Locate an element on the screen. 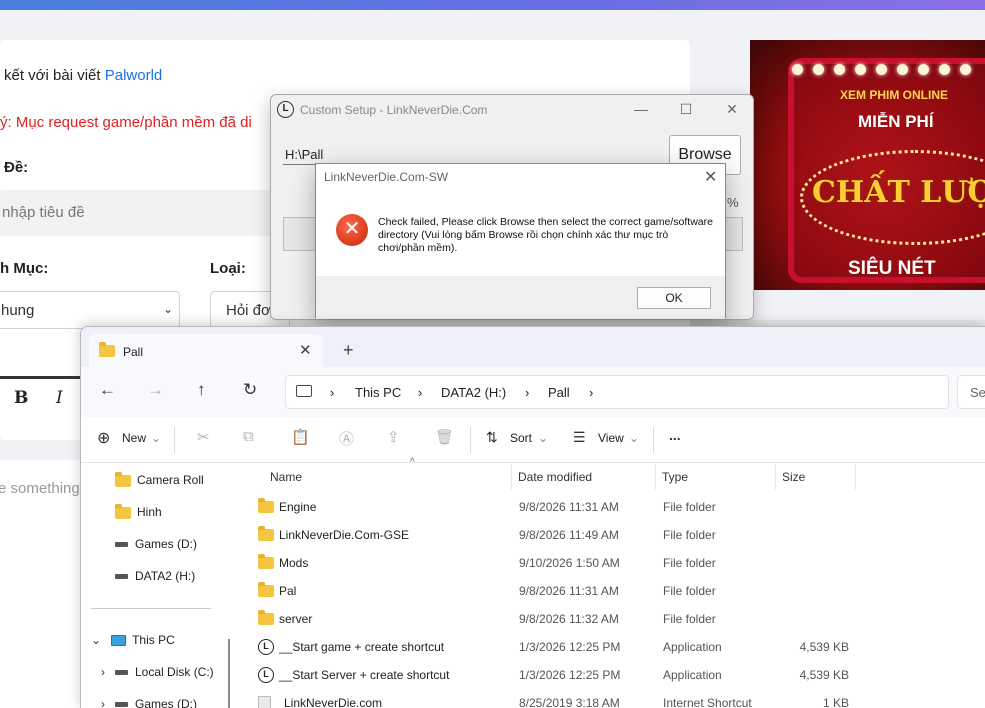 The image size is (985, 708). app-icon: L is located at coordinates (285, 109).